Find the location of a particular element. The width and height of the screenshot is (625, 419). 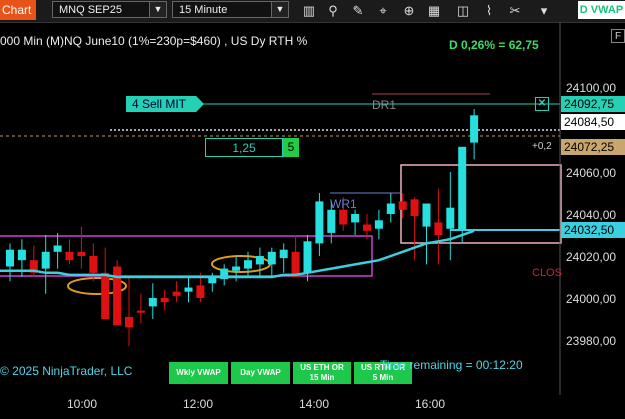

y-tick-label: 23980,00 is located at coordinates (591, 341).